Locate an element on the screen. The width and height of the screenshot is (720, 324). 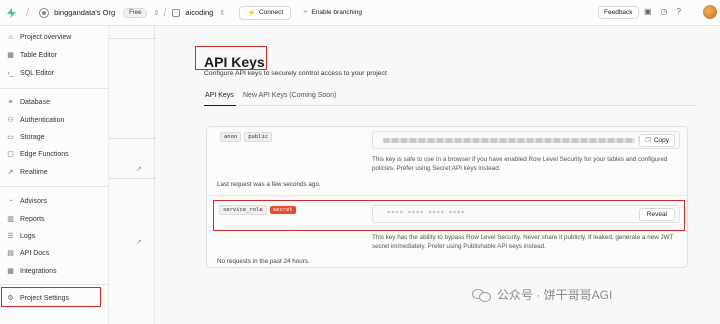
chart-icon: ▥ is located at coordinates (10, 219).